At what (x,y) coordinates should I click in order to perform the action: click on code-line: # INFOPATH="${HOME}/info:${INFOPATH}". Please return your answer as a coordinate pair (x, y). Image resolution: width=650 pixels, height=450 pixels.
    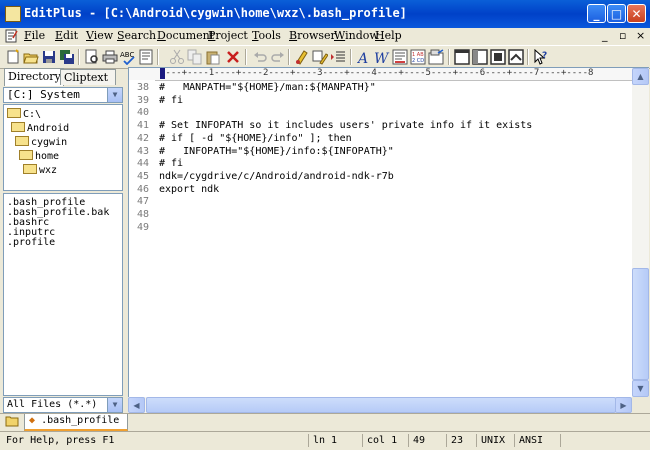
    Looking at the image, I should click on (276, 152).